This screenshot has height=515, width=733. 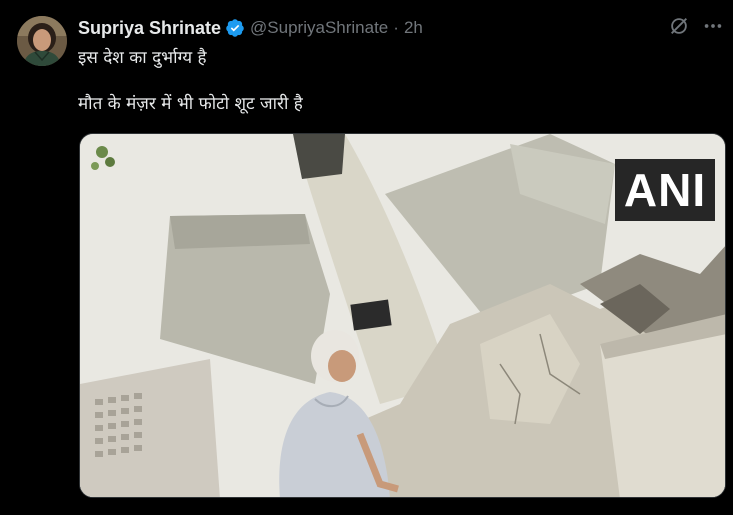 What do you see at coordinates (319, 28) in the screenshot?
I see `handle: @SupriyaShrinate` at bounding box center [319, 28].